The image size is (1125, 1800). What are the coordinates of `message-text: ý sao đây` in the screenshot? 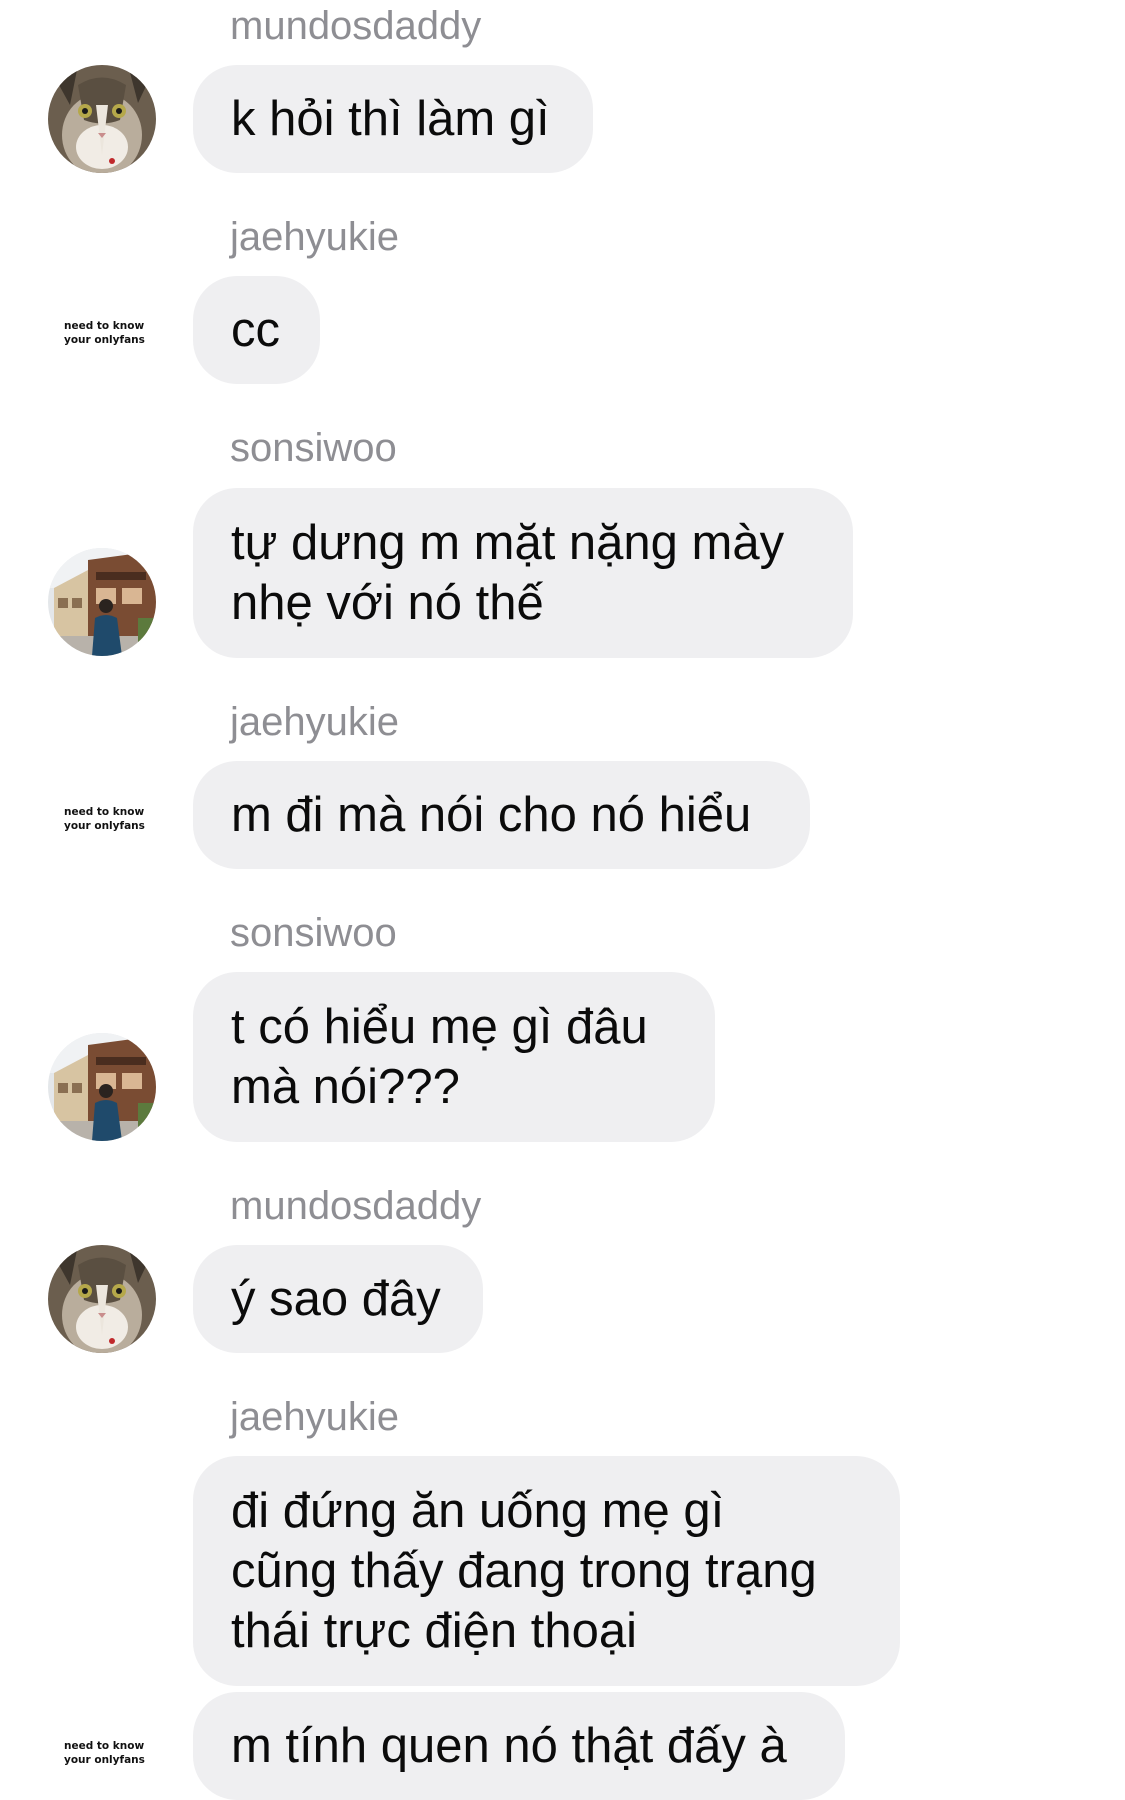 It's located at (336, 1299).